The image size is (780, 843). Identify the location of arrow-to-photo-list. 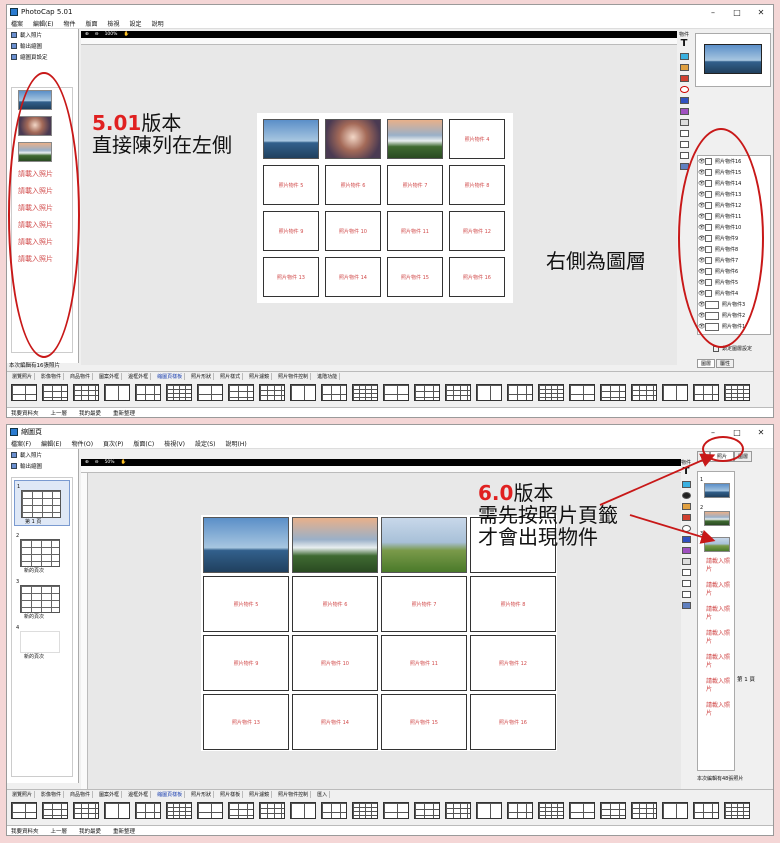
(672, 529).